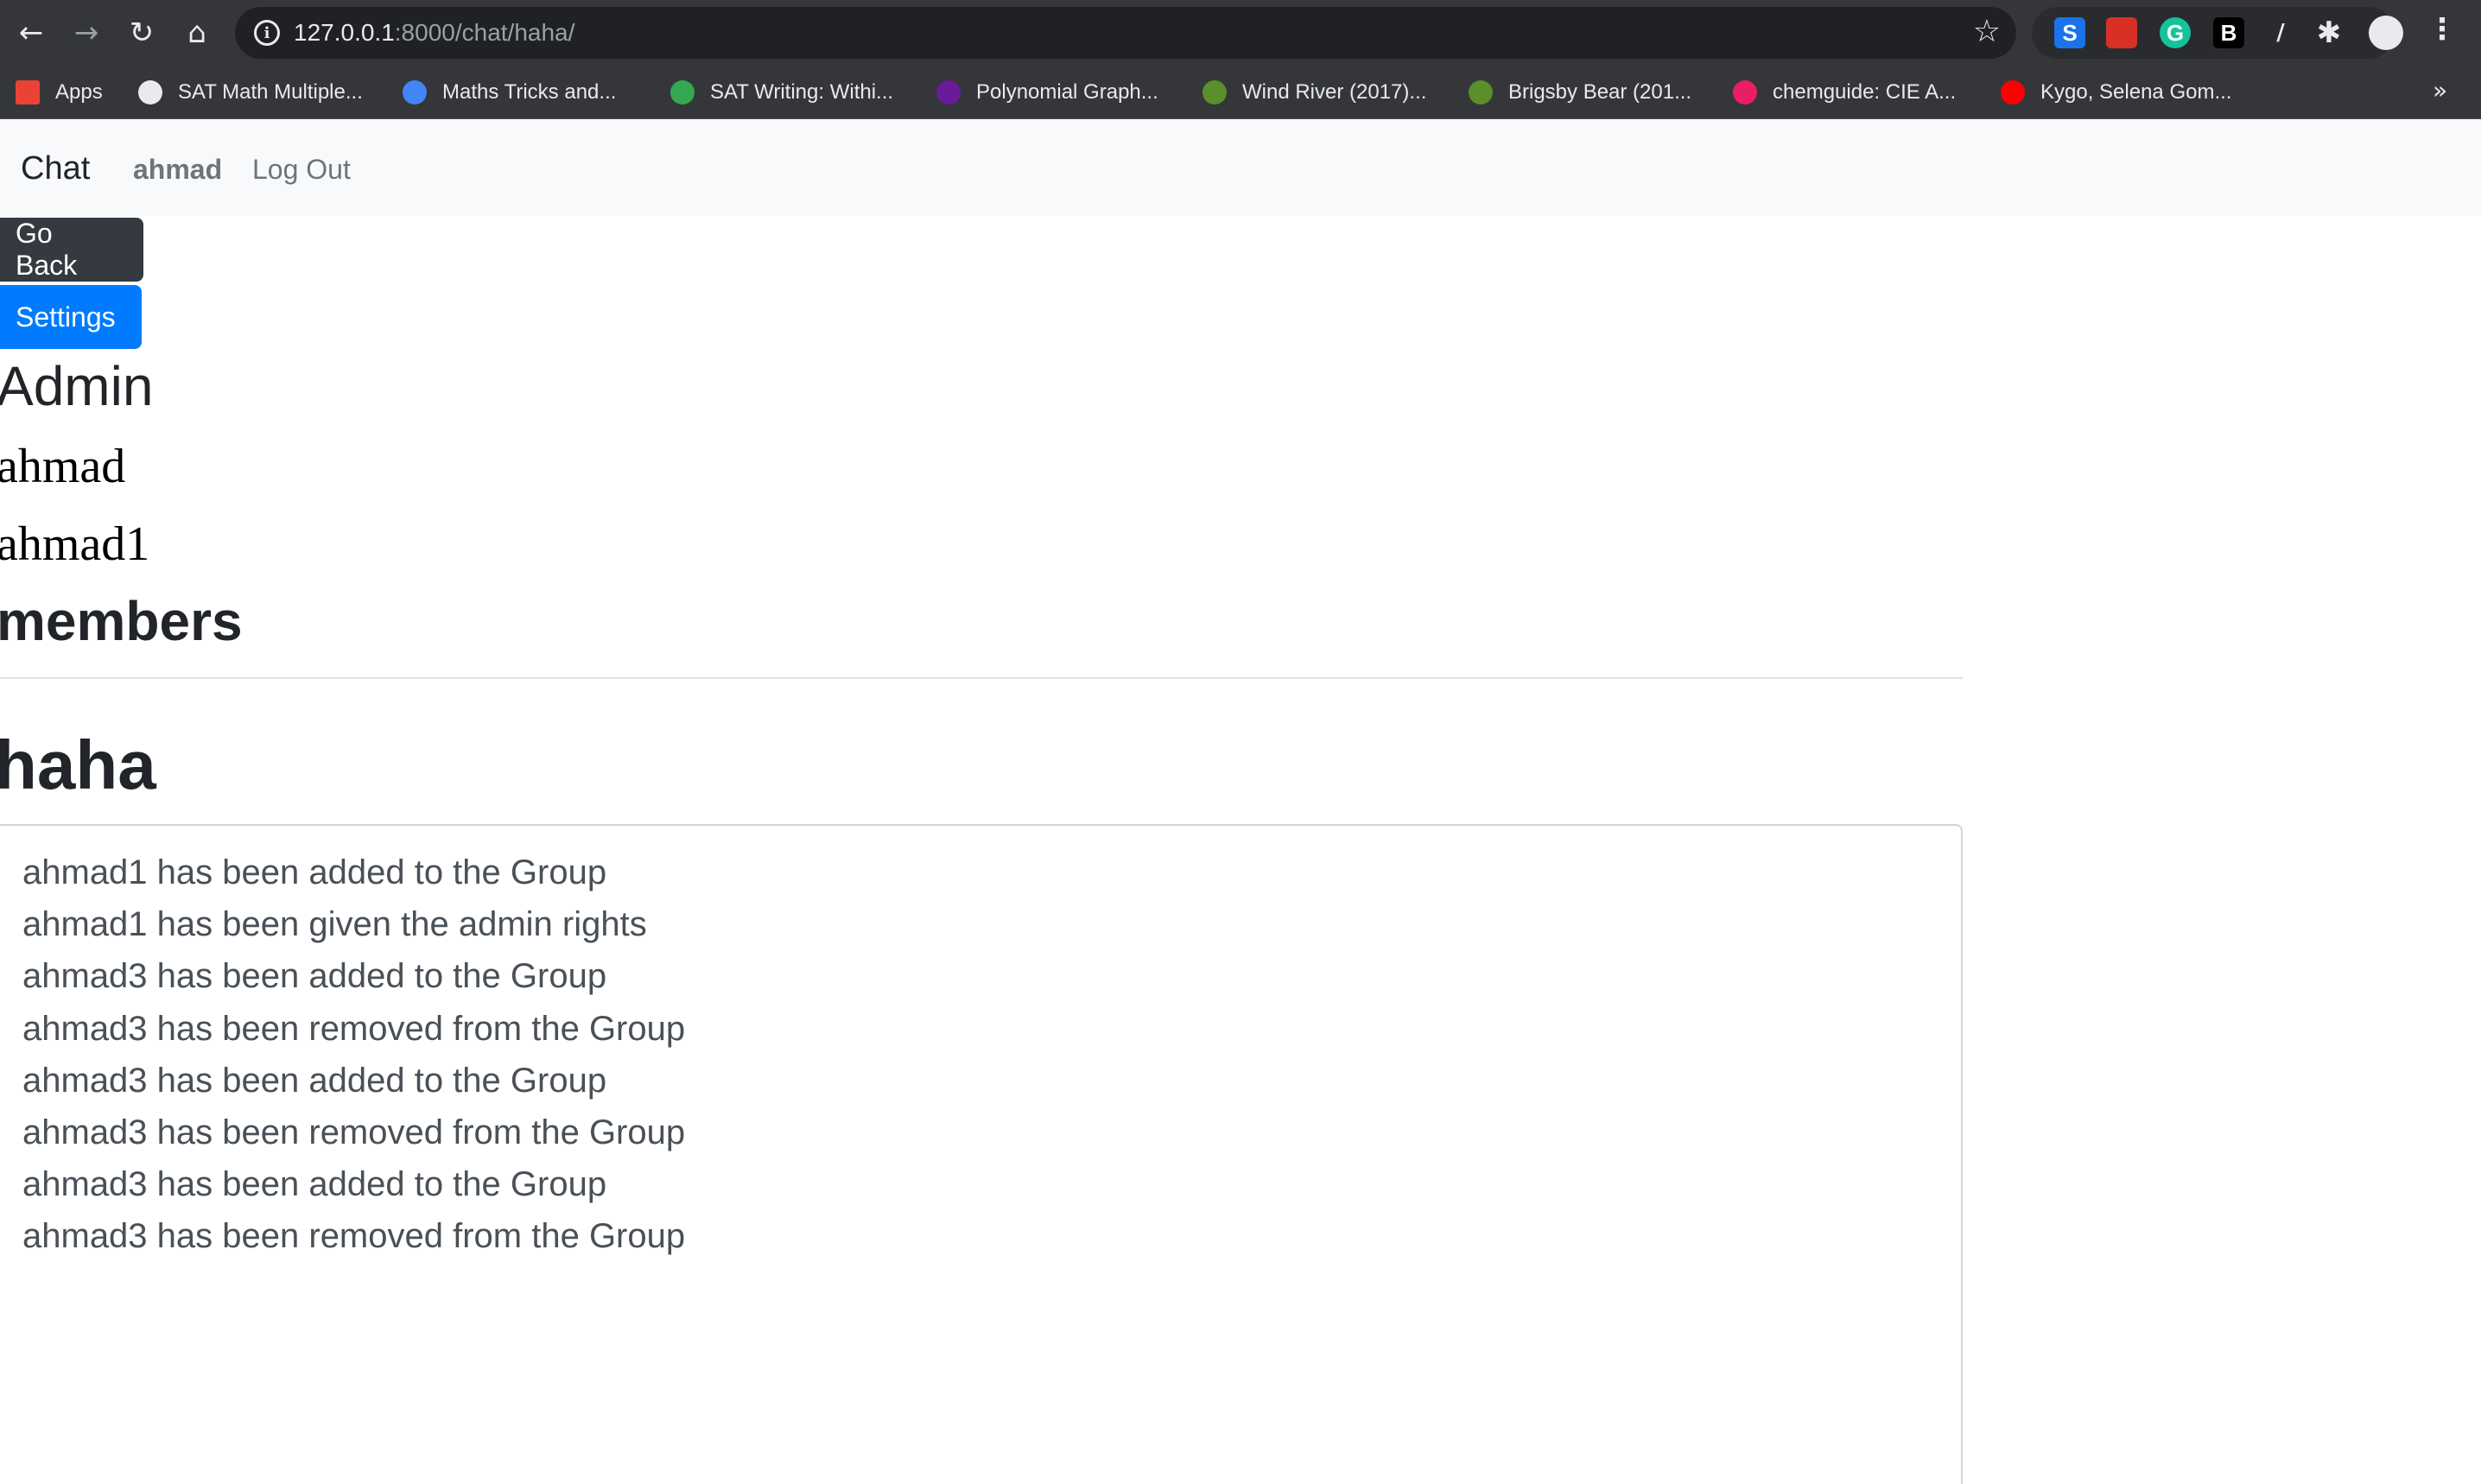  Describe the element at coordinates (71, 250) in the screenshot. I see `go-back-button: Go Back` at that location.